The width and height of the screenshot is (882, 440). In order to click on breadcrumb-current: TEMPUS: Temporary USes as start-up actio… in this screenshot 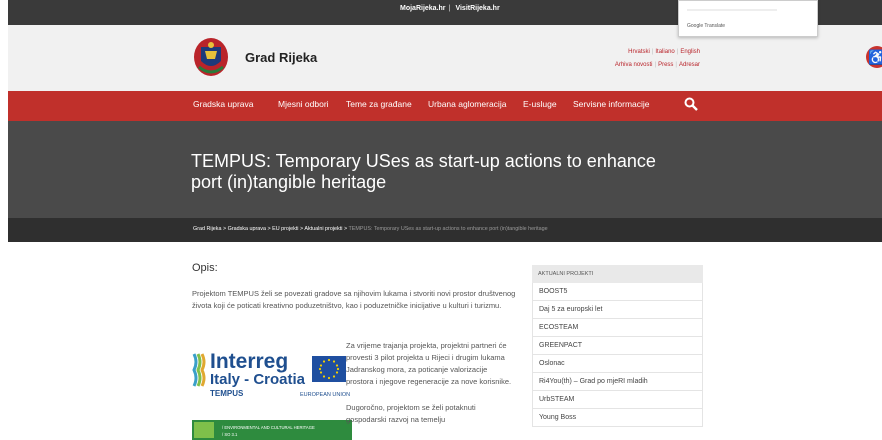, I will do `click(448, 229)`.